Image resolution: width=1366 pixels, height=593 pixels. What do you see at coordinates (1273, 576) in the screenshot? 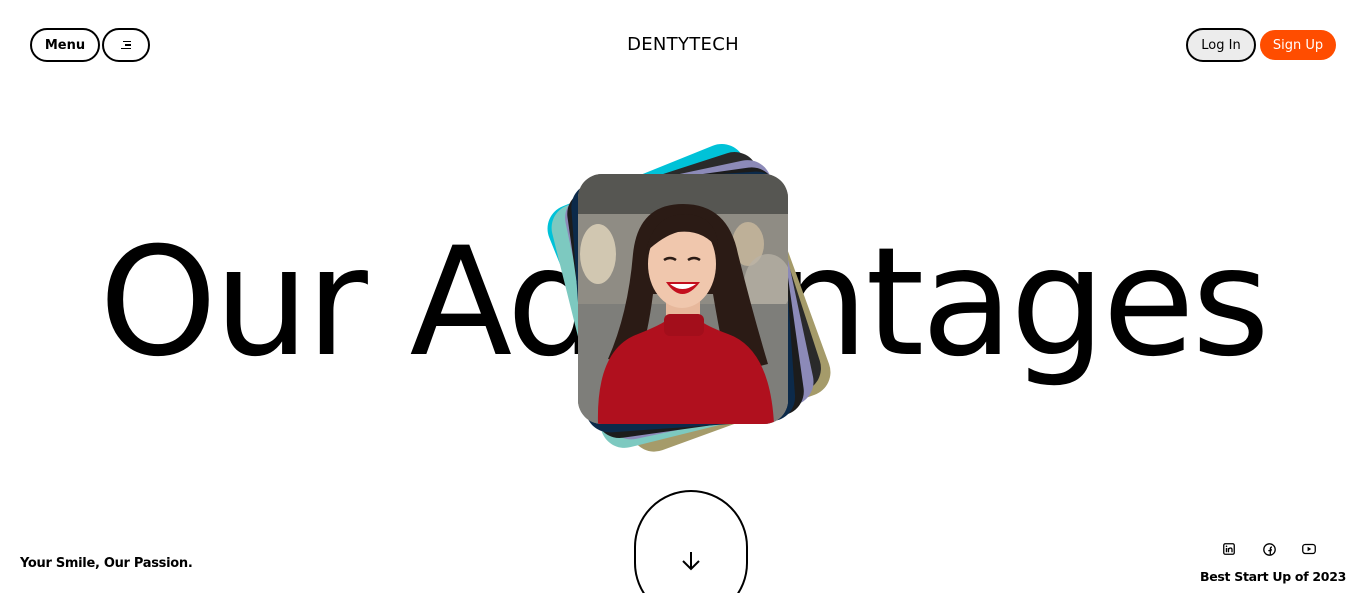
I see `award-text: Best Start Up of 2023` at bounding box center [1273, 576].